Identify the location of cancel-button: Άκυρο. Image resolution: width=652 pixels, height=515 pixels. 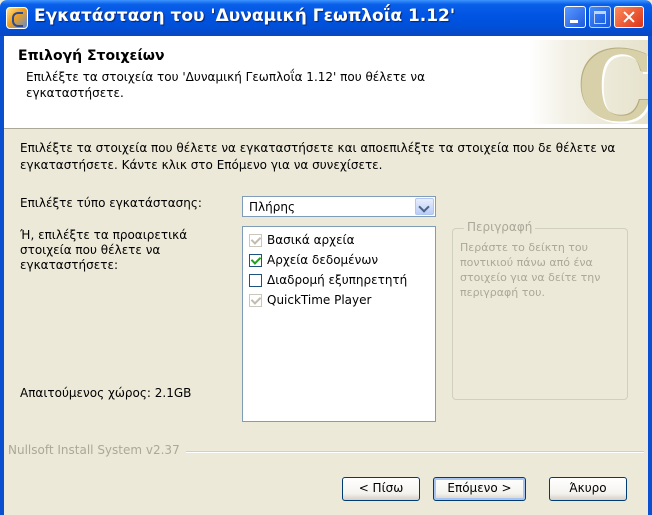
(588, 489).